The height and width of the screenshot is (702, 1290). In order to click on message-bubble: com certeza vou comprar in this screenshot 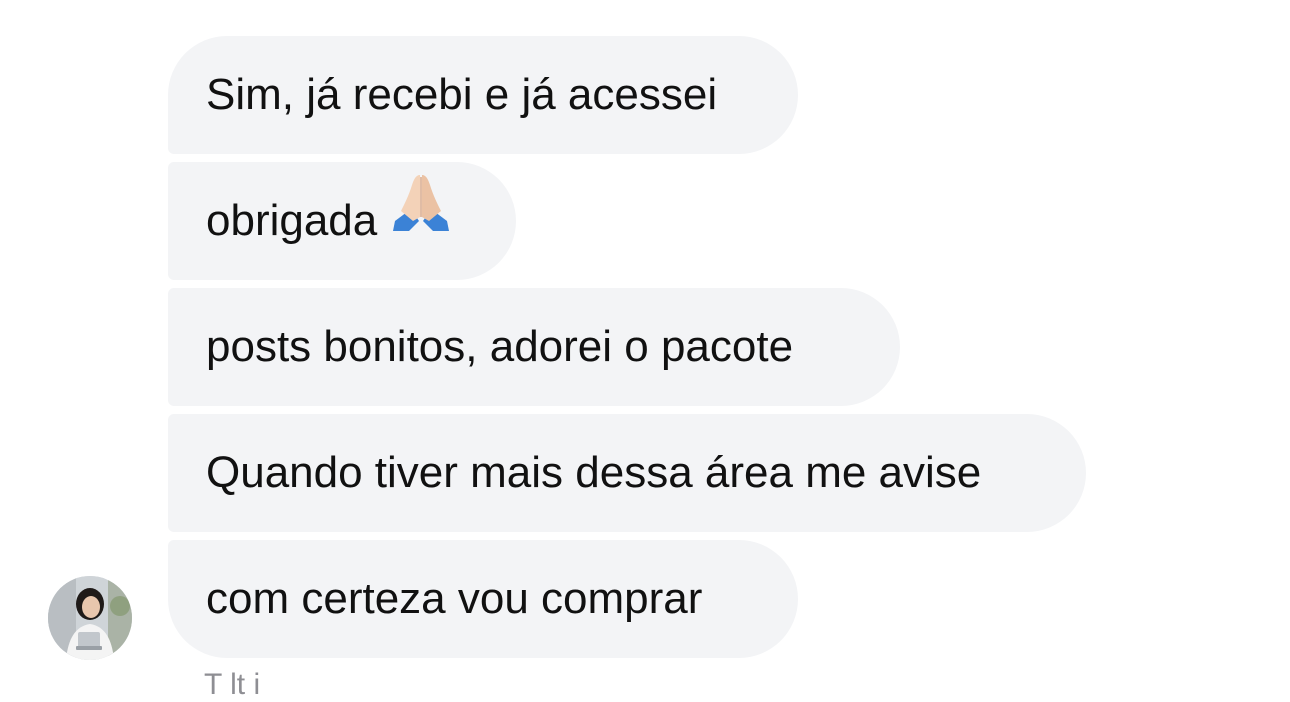, I will do `click(483, 599)`.